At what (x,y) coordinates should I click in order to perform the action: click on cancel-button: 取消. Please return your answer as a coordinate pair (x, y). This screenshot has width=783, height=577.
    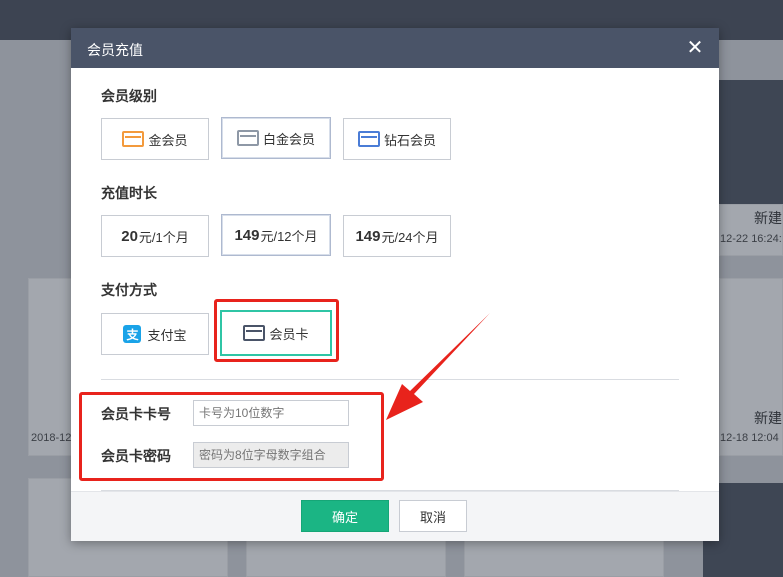
    Looking at the image, I should click on (433, 516).